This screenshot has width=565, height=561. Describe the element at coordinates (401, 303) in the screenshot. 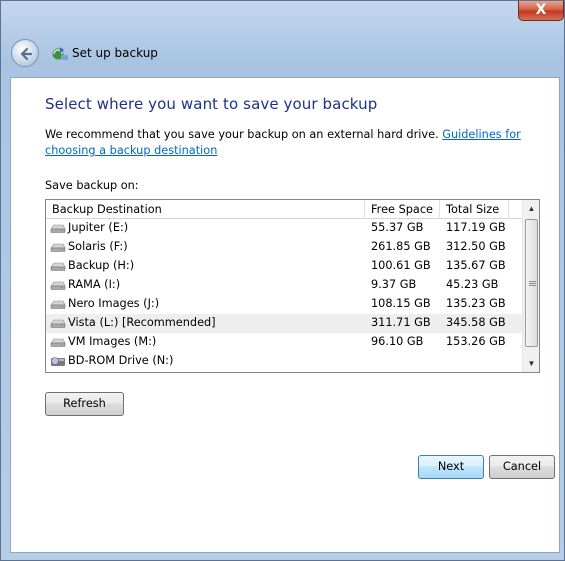

I see `free-space-value: 108.15 GB` at that location.